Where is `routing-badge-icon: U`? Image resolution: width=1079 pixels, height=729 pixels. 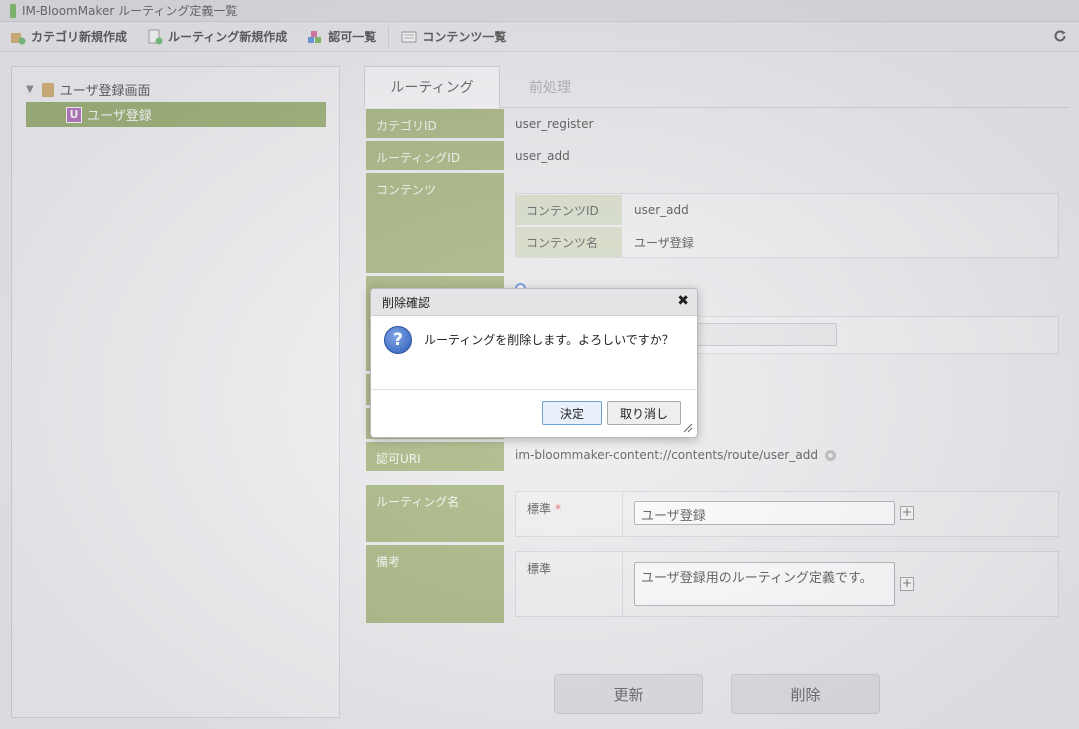
routing-badge-icon: U is located at coordinates (74, 114).